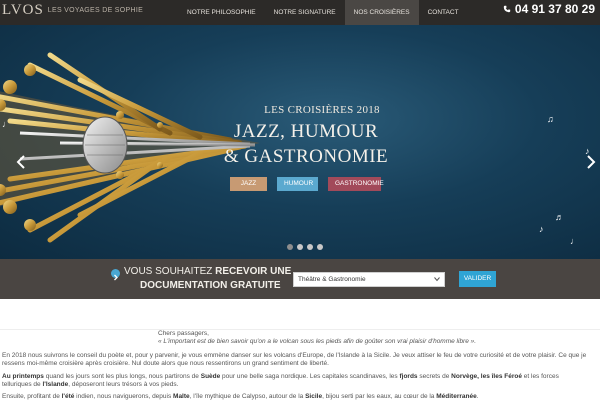 This screenshot has width=600, height=400. Describe the element at coordinates (486, 376) in the screenshot. I see `text-bold: Norvège, les îles Féroé` at that location.